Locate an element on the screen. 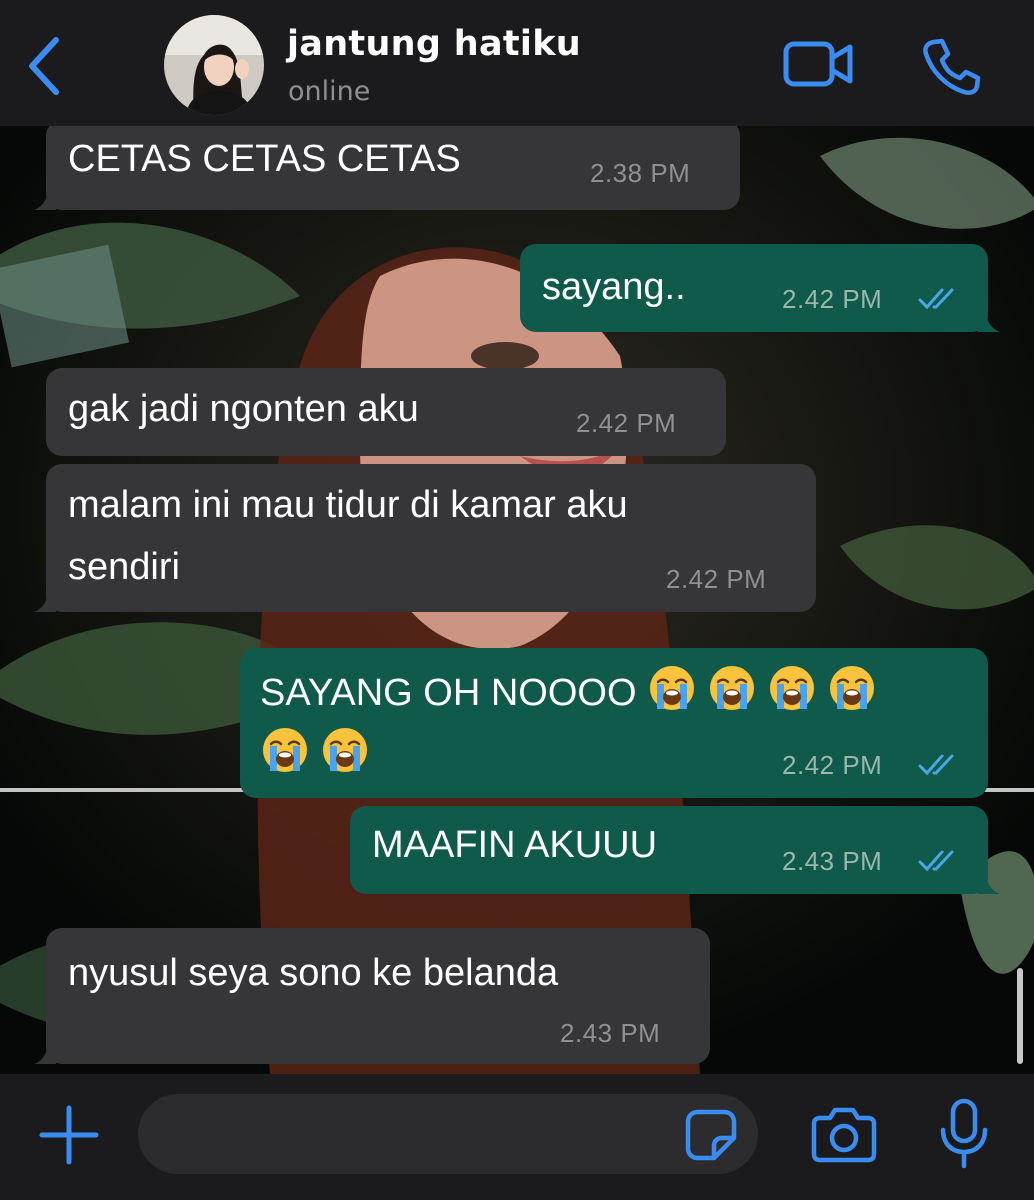 The image size is (1034, 1200). plus-icon is located at coordinates (69, 1135).